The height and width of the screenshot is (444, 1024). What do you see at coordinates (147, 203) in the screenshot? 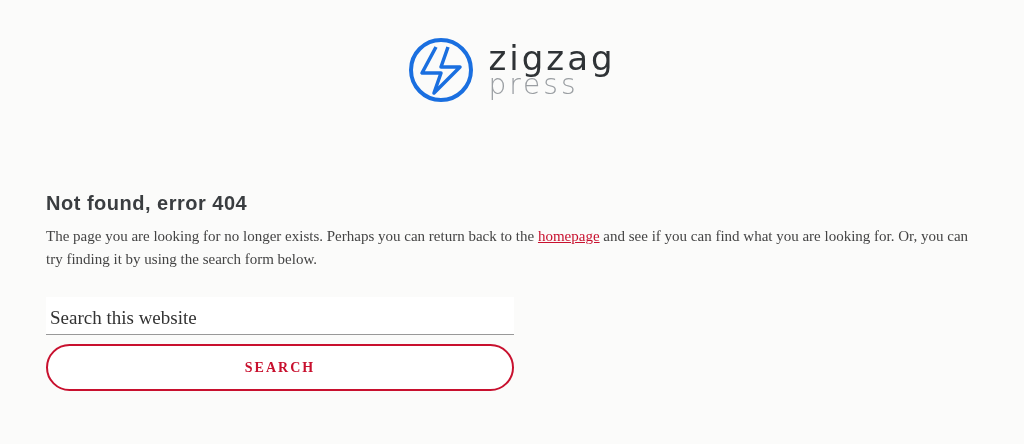
I see `page-heading: Not found, error 404` at bounding box center [147, 203].